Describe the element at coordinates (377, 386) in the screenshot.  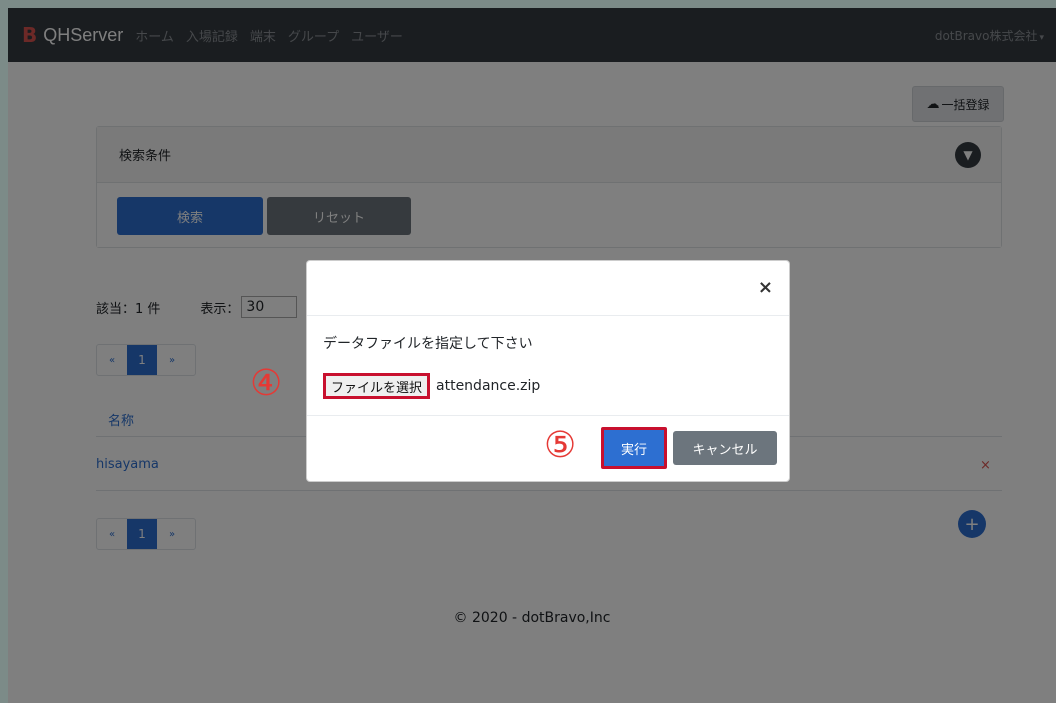
I see `choose-file-button: ファイルを選択` at that location.